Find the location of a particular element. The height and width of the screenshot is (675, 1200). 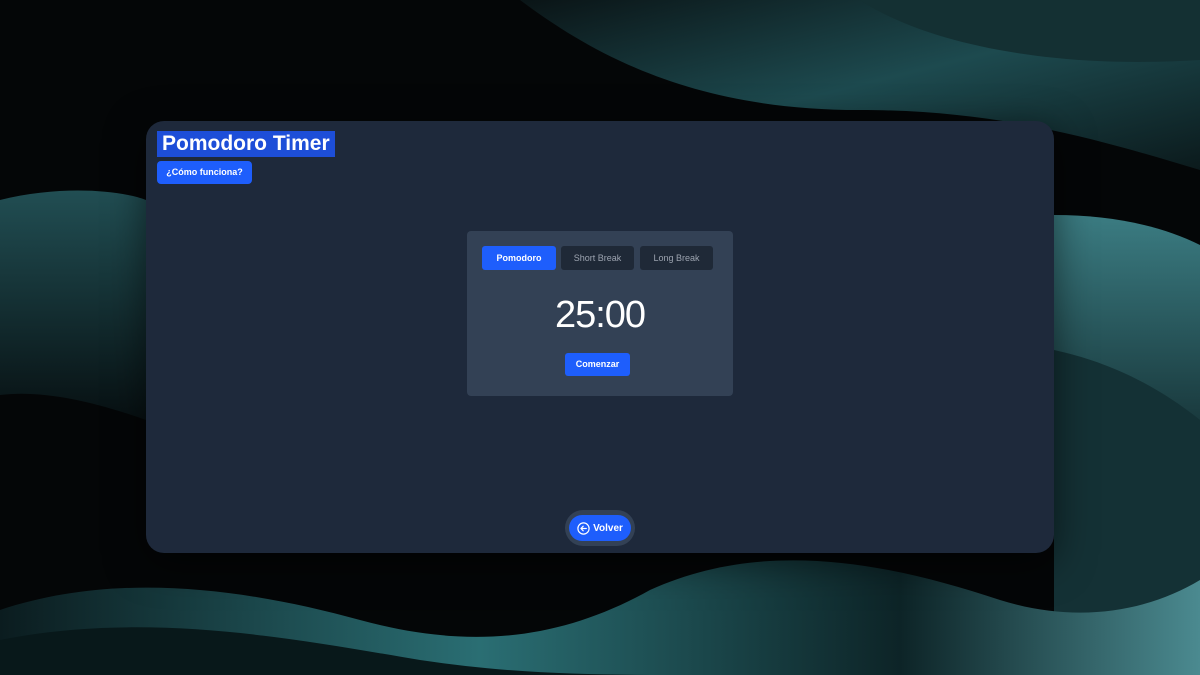

tab-long-break: Long Break is located at coordinates (676, 258).